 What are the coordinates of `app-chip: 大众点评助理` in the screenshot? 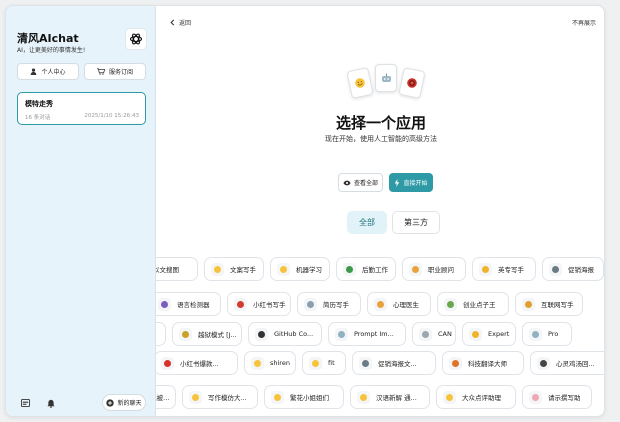 It's located at (476, 397).